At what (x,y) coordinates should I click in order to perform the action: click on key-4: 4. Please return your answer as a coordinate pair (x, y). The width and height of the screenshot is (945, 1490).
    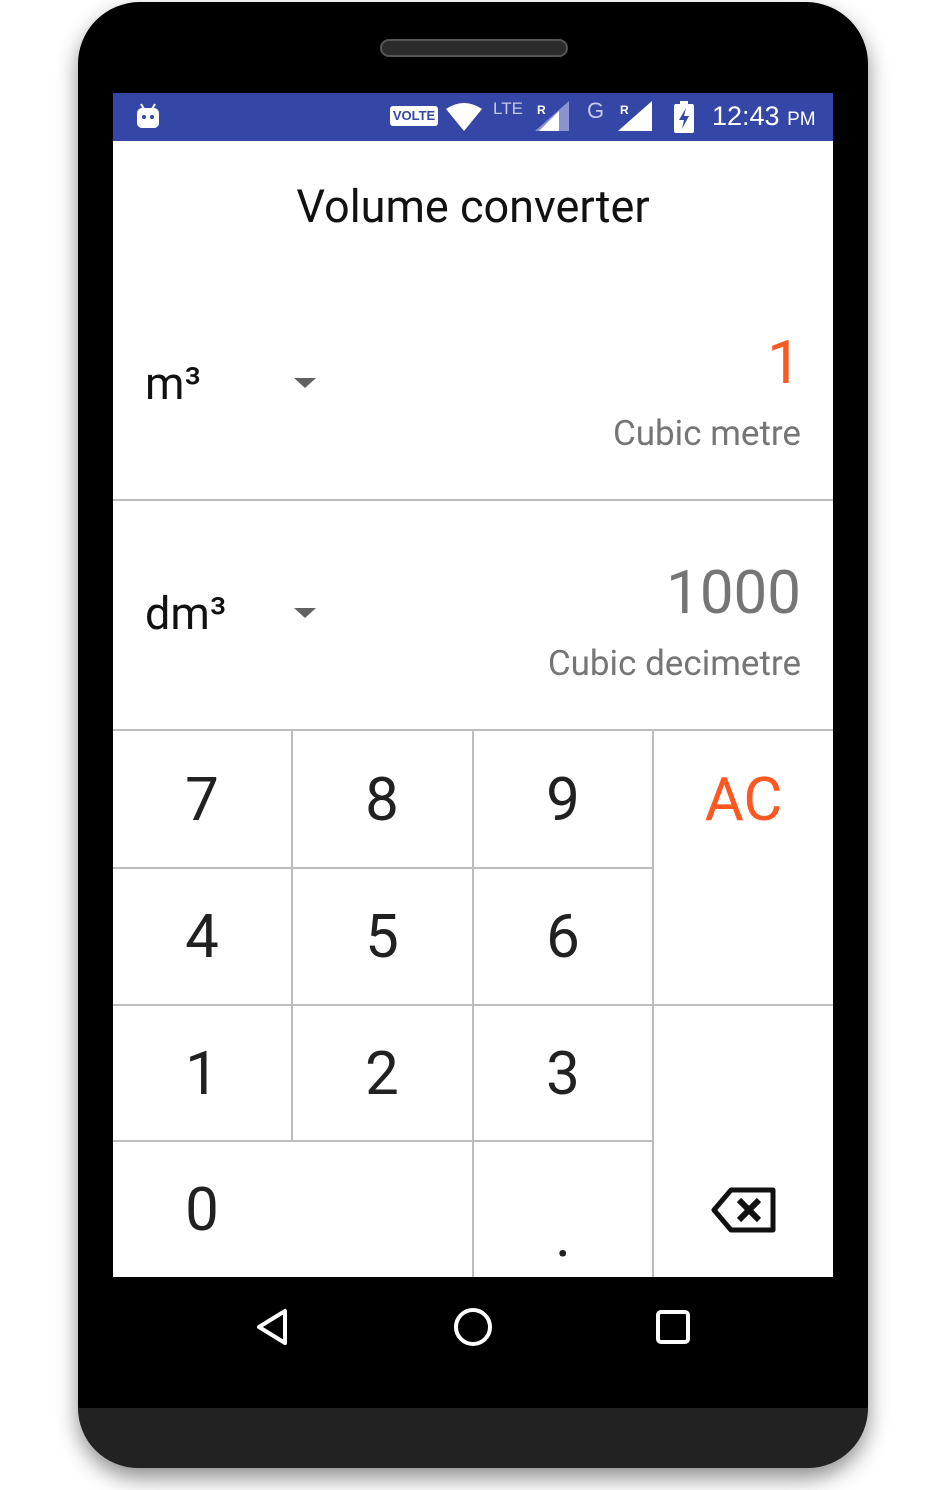
    Looking at the image, I should click on (202, 936).